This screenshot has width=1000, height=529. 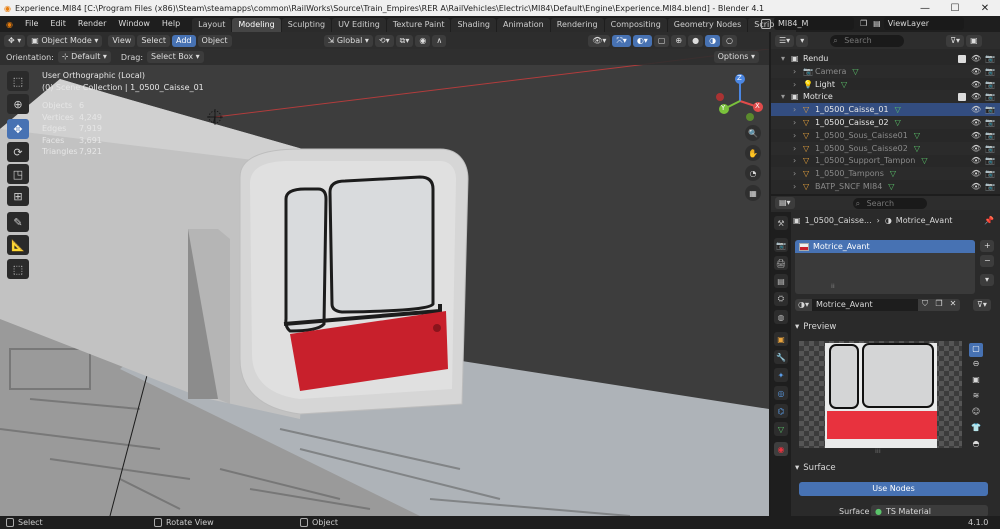 What do you see at coordinates (867, 40) in the screenshot?
I see `outliner-search-input: ⌕ Search` at bounding box center [867, 40].